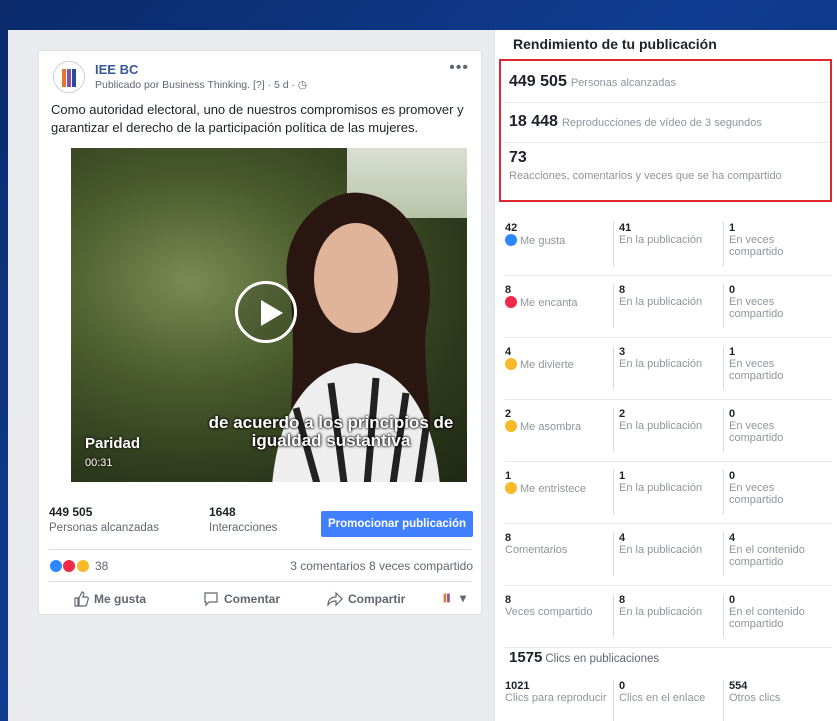 The image size is (837, 721). I want to click on breakdown-total-label: Me gusta, so click(543, 241).